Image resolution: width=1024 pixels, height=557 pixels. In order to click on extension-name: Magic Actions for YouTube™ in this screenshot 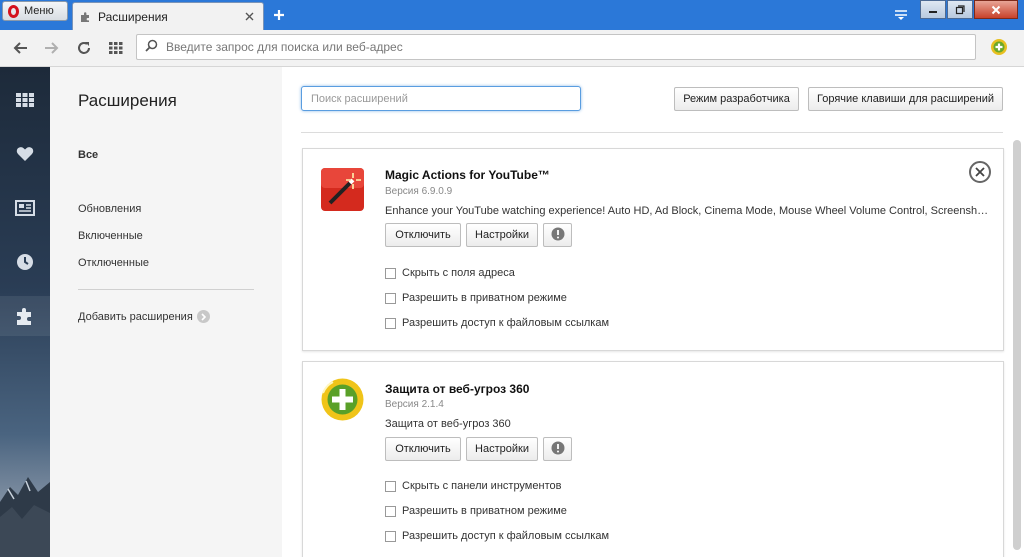, I will do `click(467, 175)`.